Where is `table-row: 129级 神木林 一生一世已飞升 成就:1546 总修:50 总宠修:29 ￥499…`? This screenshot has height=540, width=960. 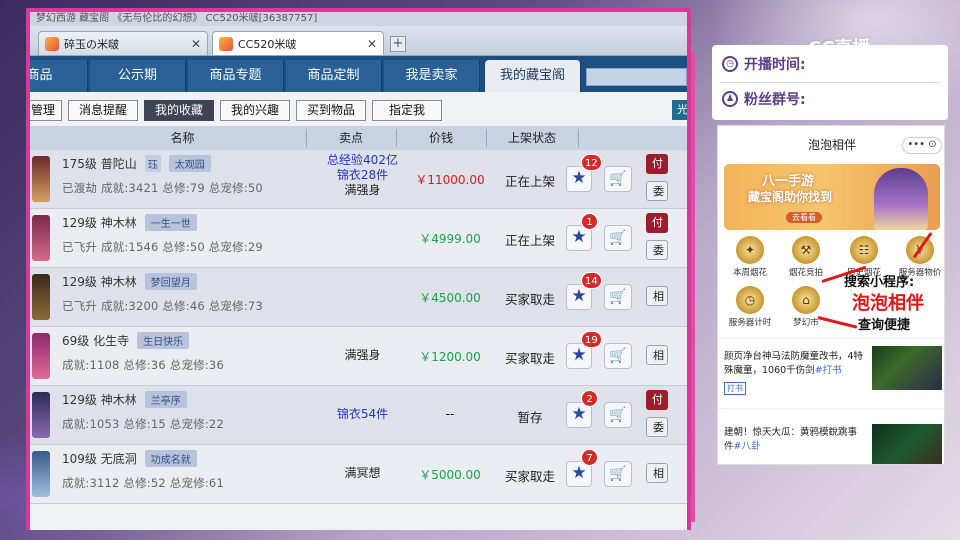 table-row: 129级 神木林 一生一世已飞升 成就:1546 总修:50 总宠修:29 ￥499… is located at coordinates (358, 238).